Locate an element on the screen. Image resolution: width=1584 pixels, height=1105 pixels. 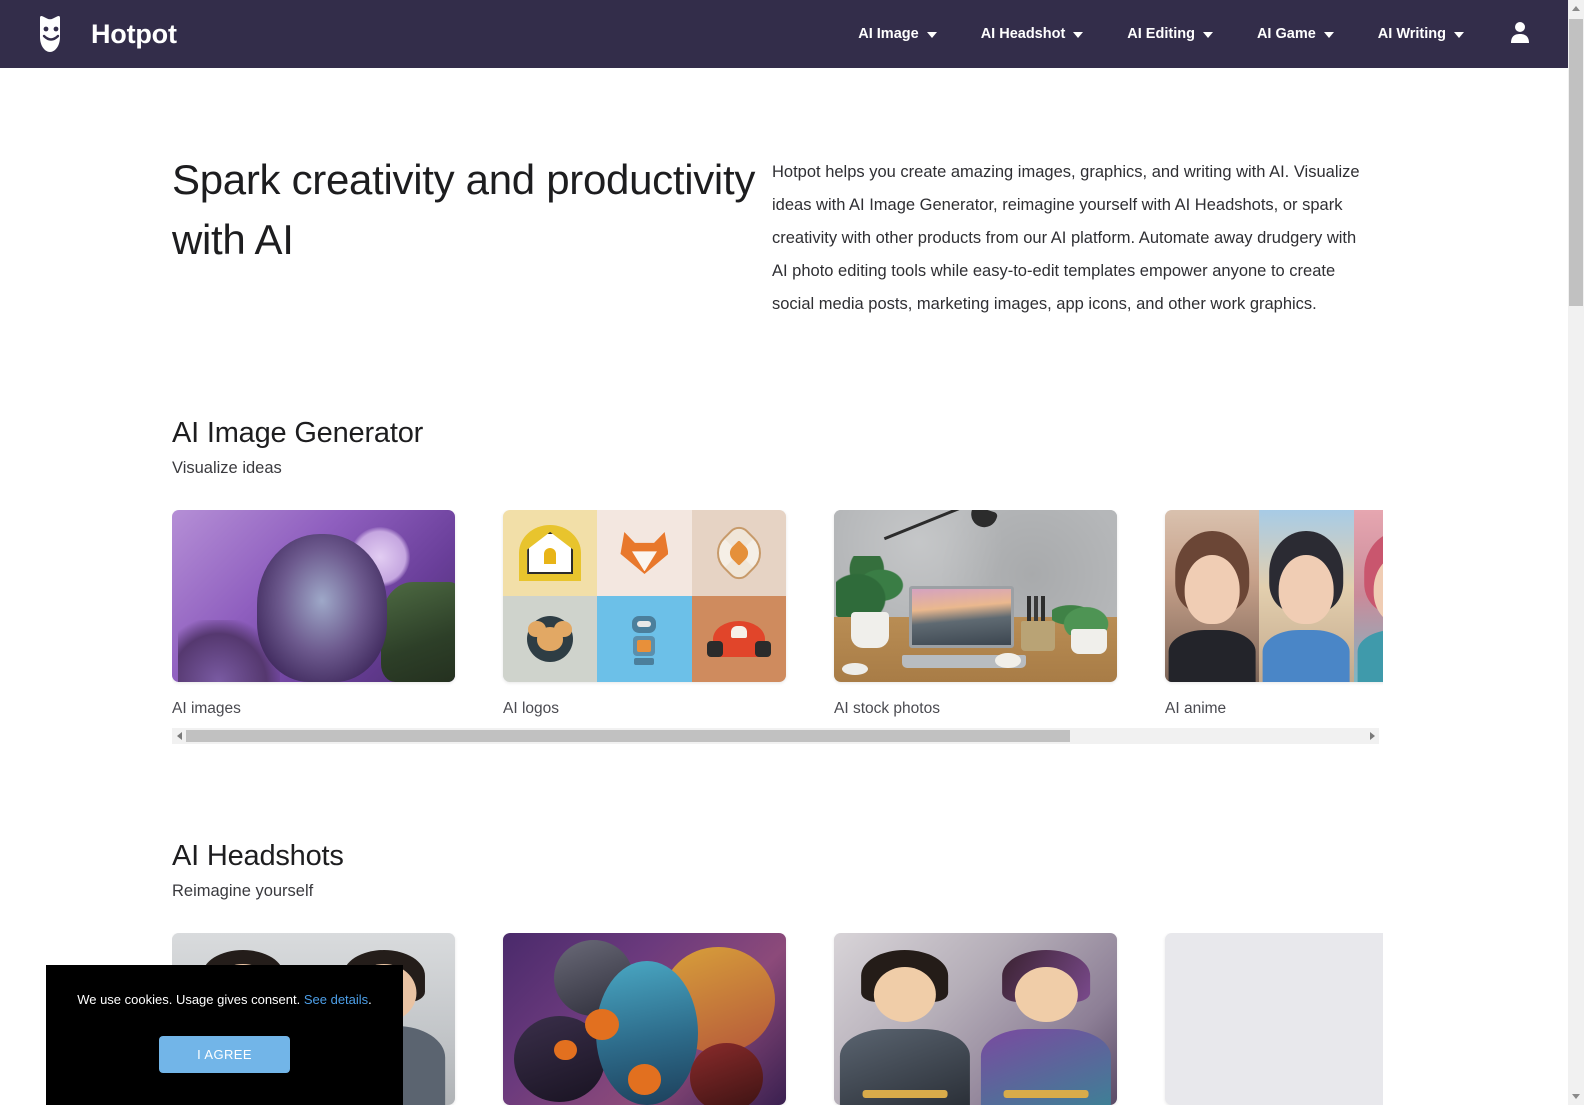
card-ai-images: AI images is located at coordinates (313, 614).